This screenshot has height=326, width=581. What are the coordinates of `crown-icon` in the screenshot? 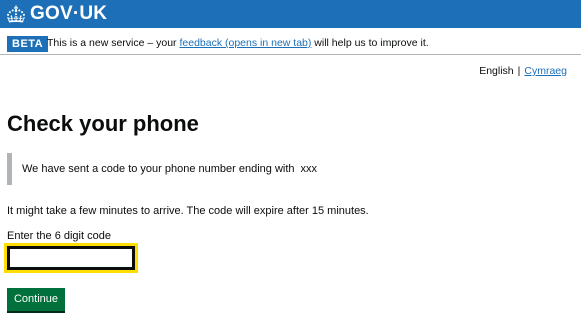 It's located at (16, 14).